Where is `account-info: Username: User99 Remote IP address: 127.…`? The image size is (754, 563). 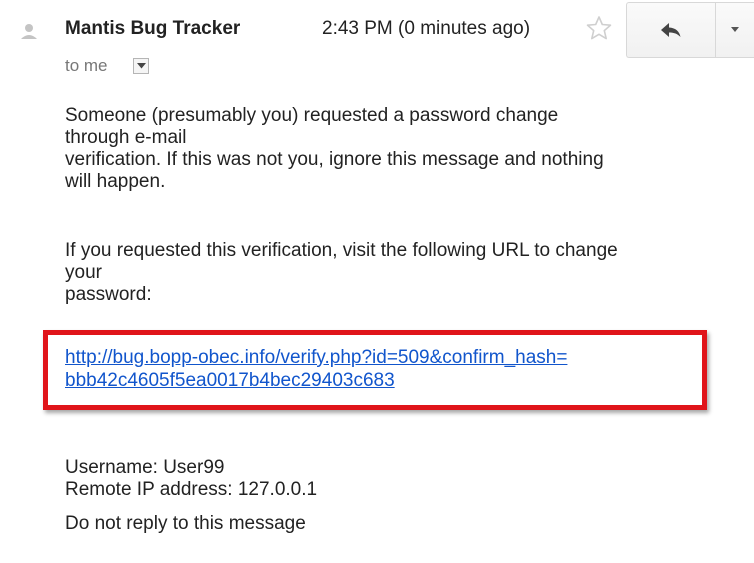 account-info: Username: User99 Remote IP address: 127.… is located at coordinates (191, 478).